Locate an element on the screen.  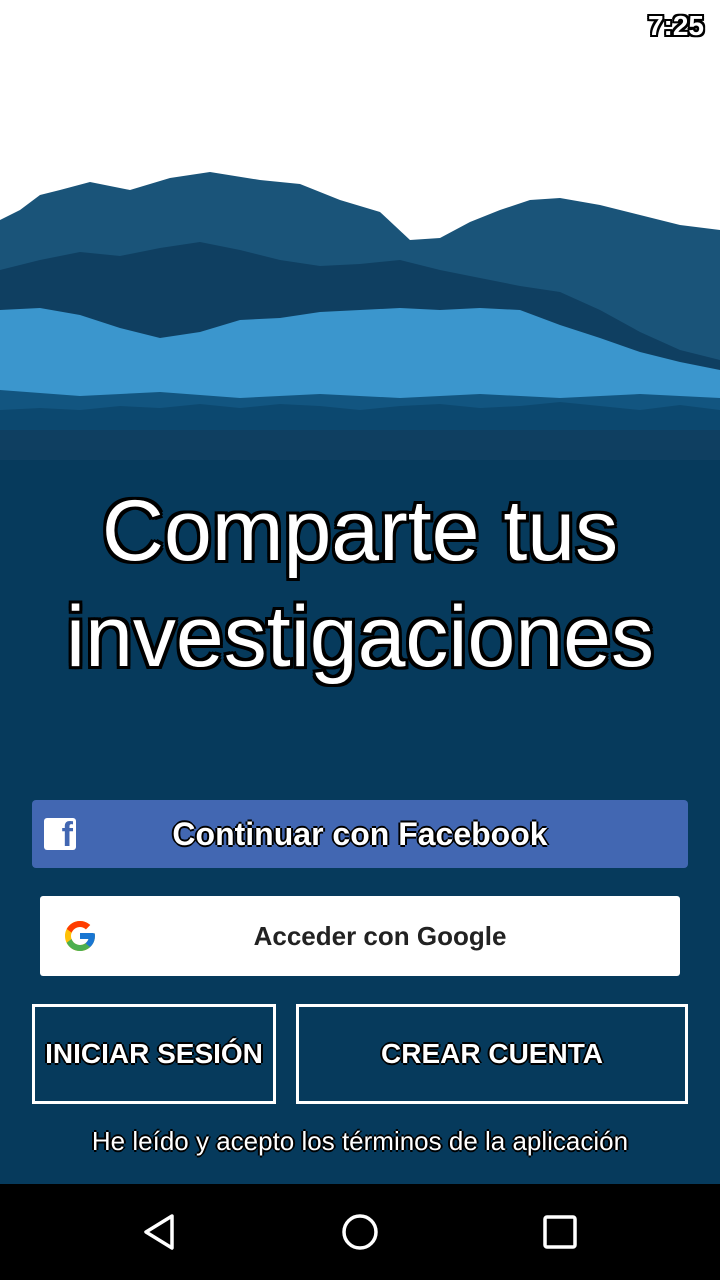
navigation-bar is located at coordinates (360, 1232).